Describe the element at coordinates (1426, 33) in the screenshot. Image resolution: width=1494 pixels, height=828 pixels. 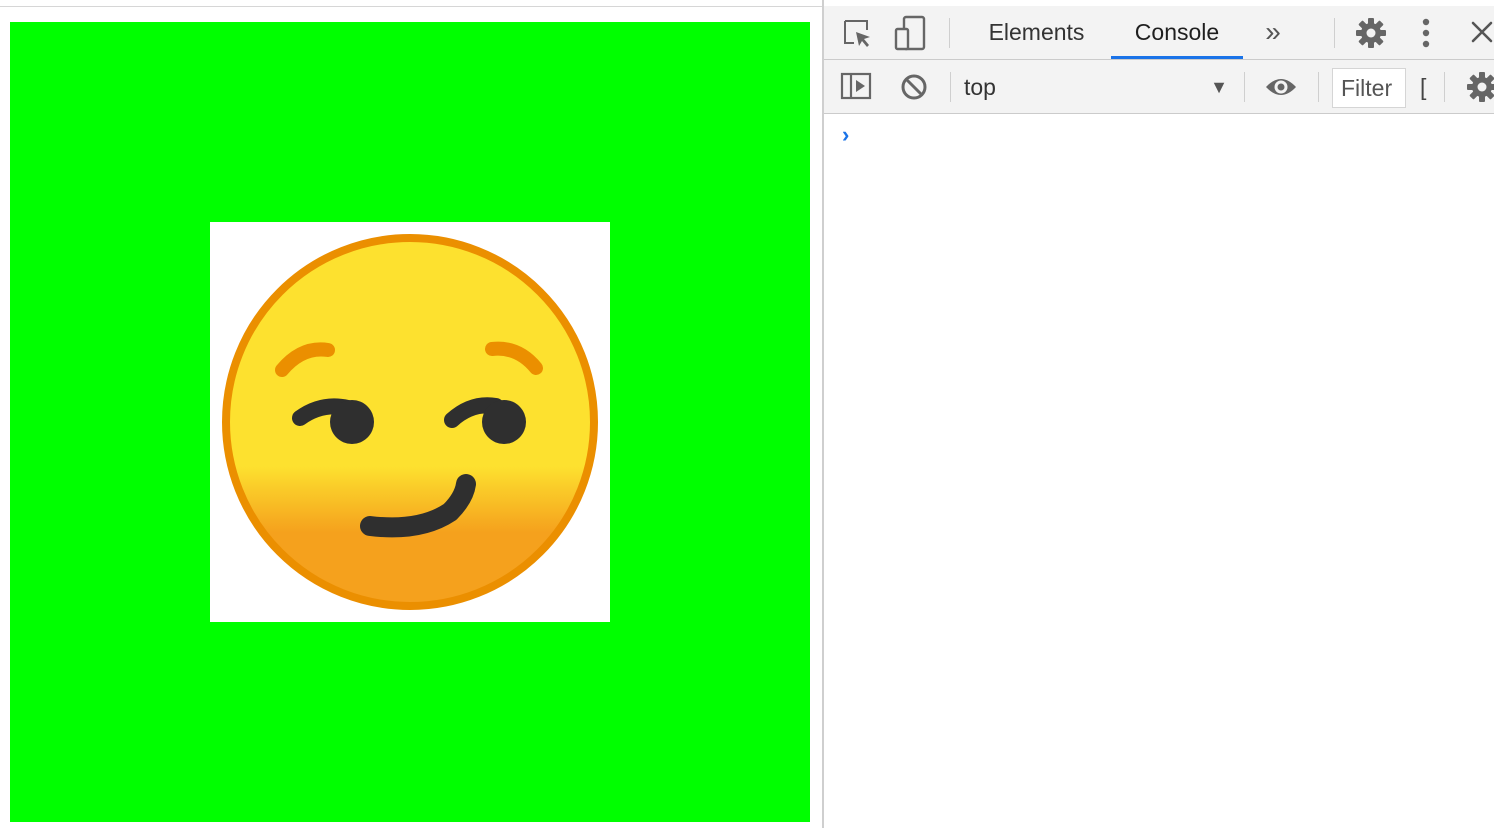
I see `vertical-dots-icon` at that location.